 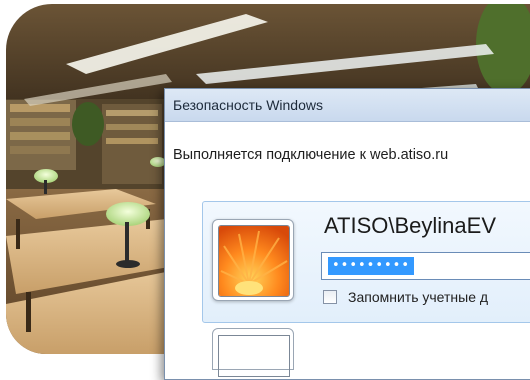 I want to click on blank-user-icon, so click(x=254, y=356).